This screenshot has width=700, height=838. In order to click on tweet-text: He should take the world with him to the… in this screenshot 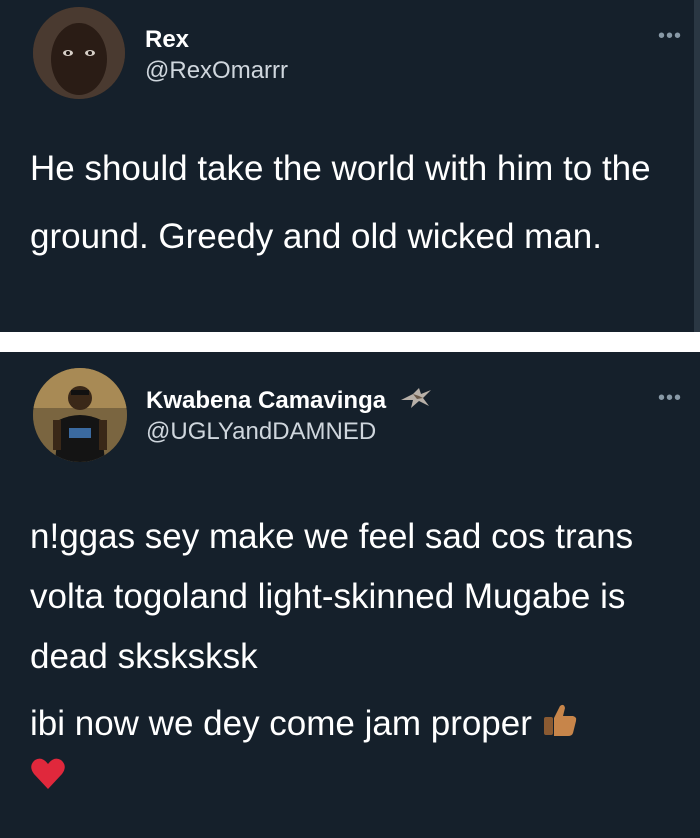, I will do `click(340, 202)`.